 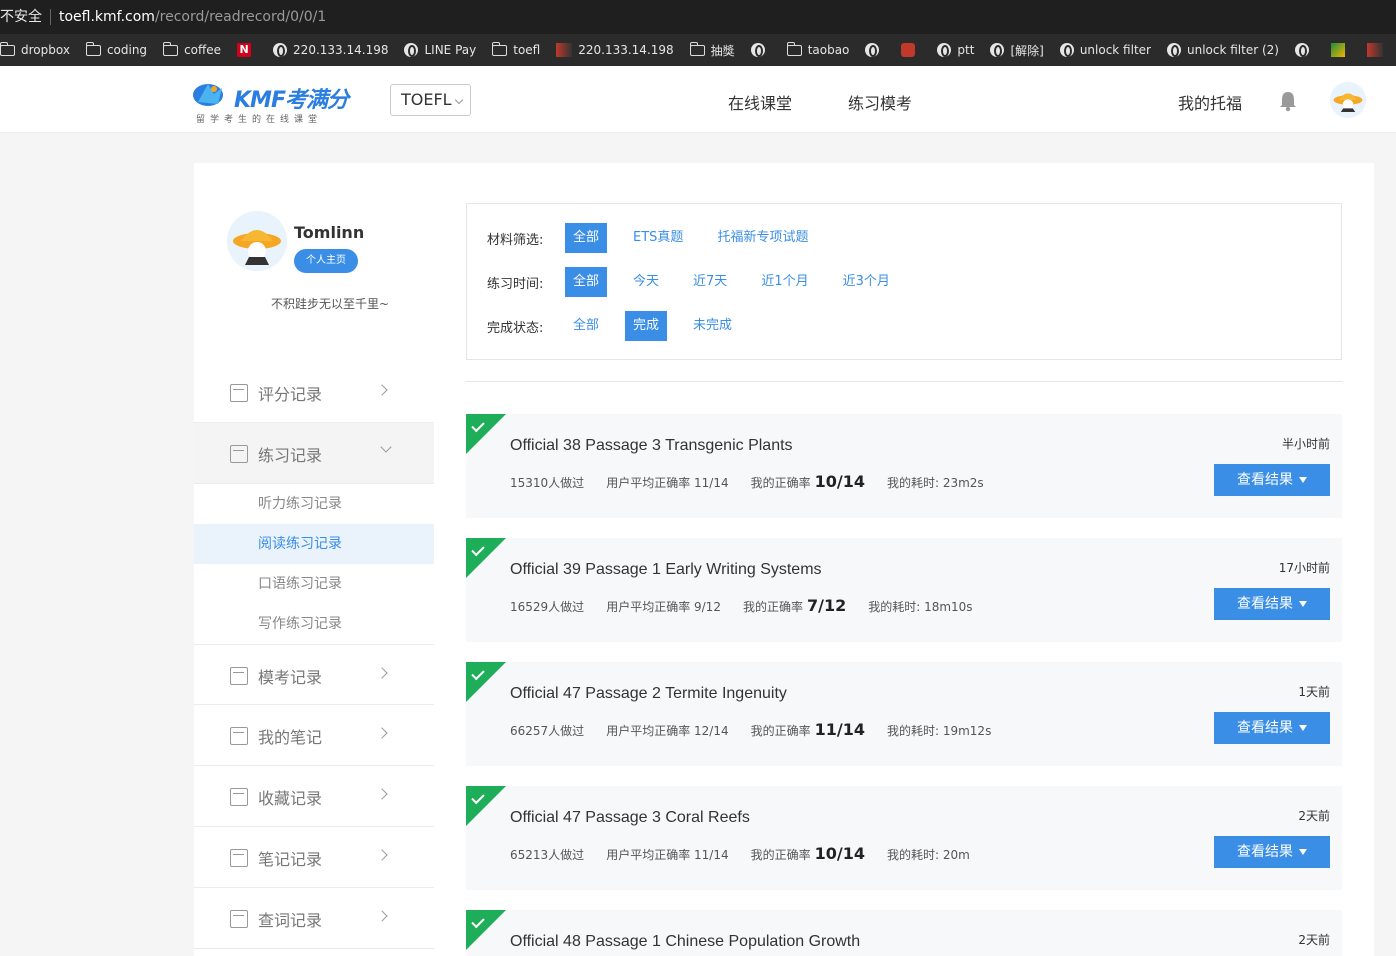 What do you see at coordinates (547, 731) in the screenshot?
I see `record-count: 66257人做过` at bounding box center [547, 731].